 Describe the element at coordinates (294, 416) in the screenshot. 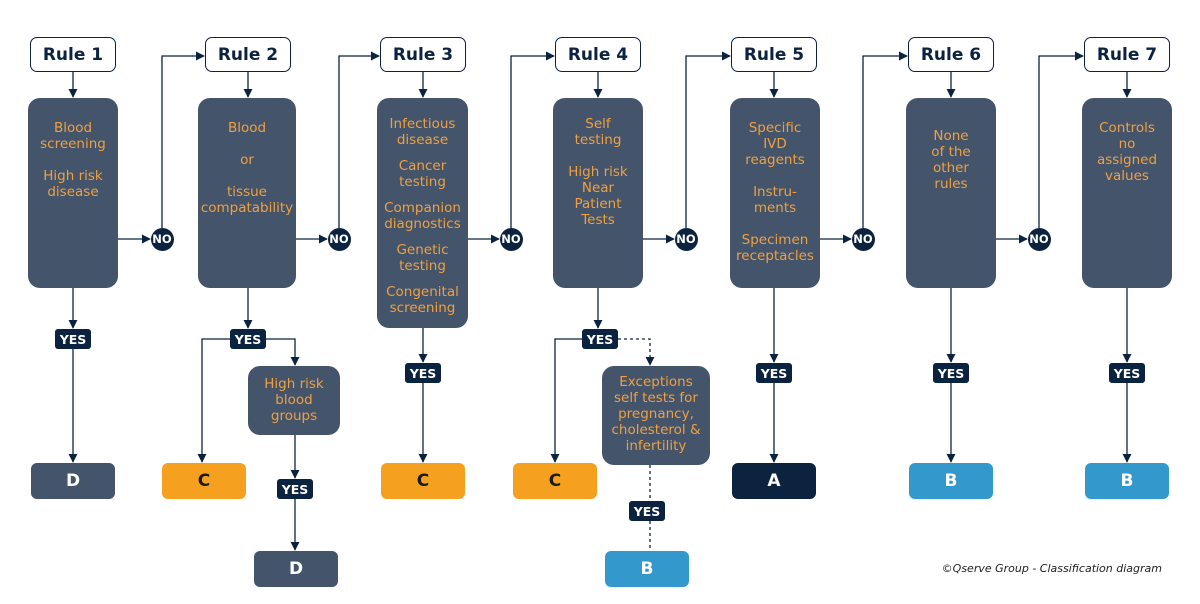

I see `criteria-line: groups` at that location.